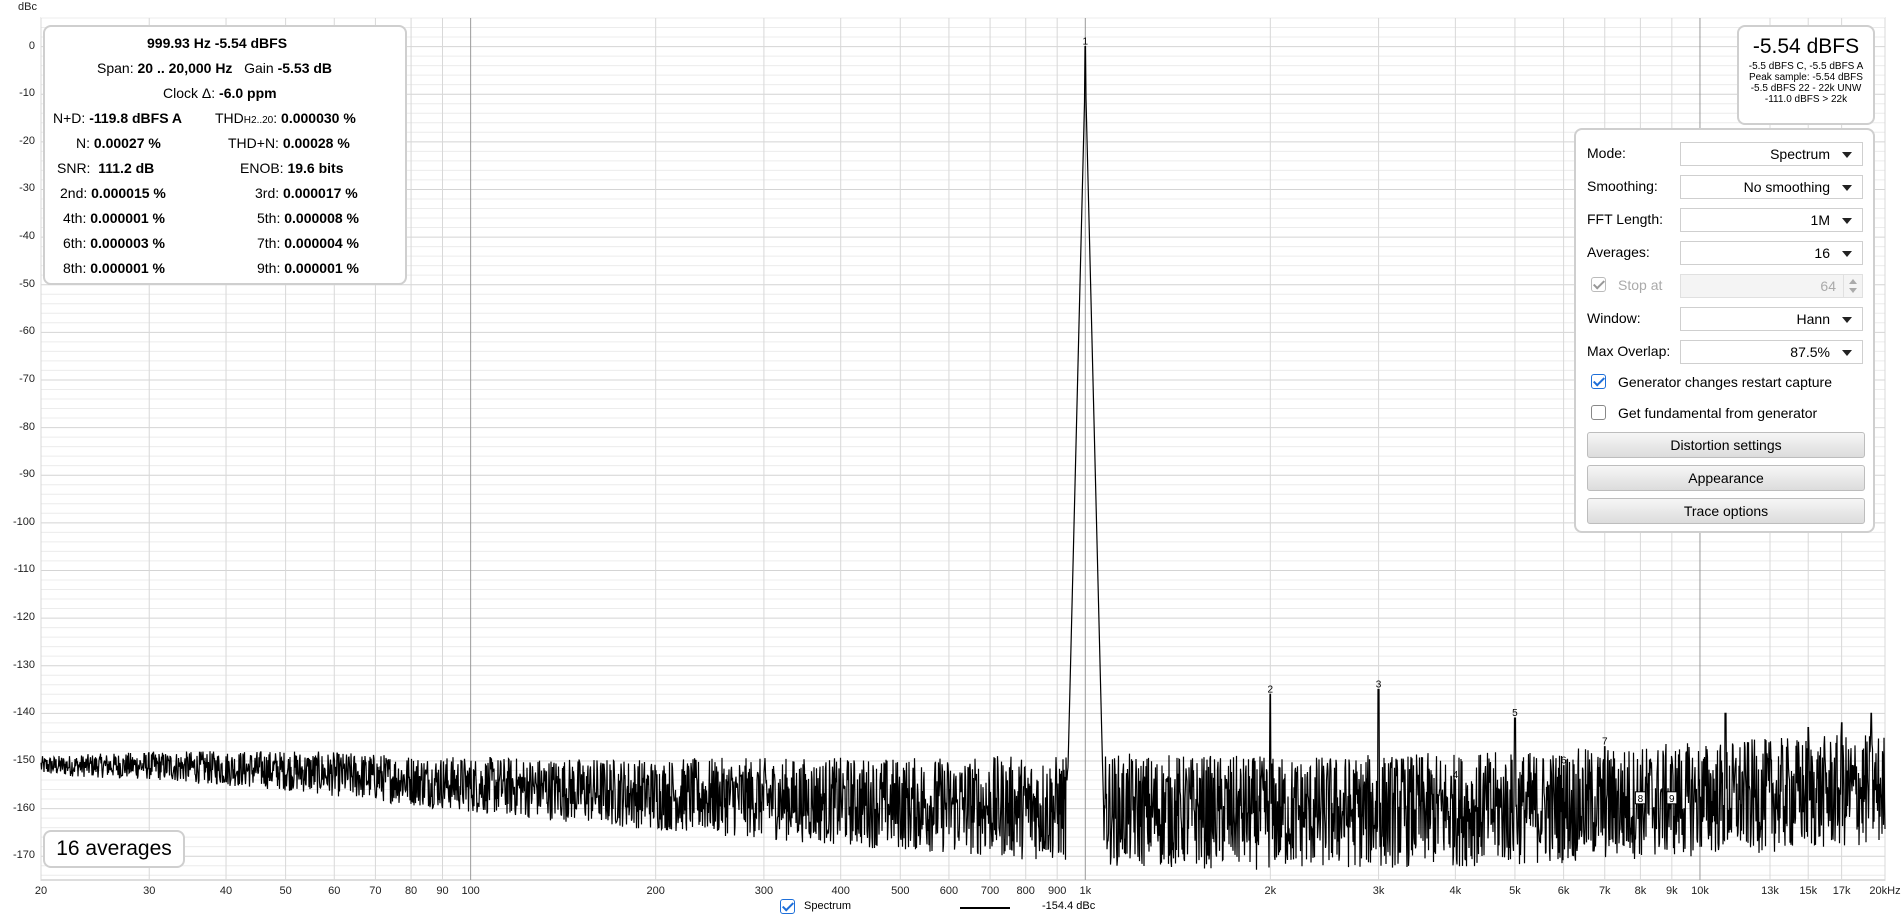 The image size is (1901, 920). Describe the element at coordinates (1515, 713) in the screenshot. I see `harmonic-marker-label: 5` at that location.